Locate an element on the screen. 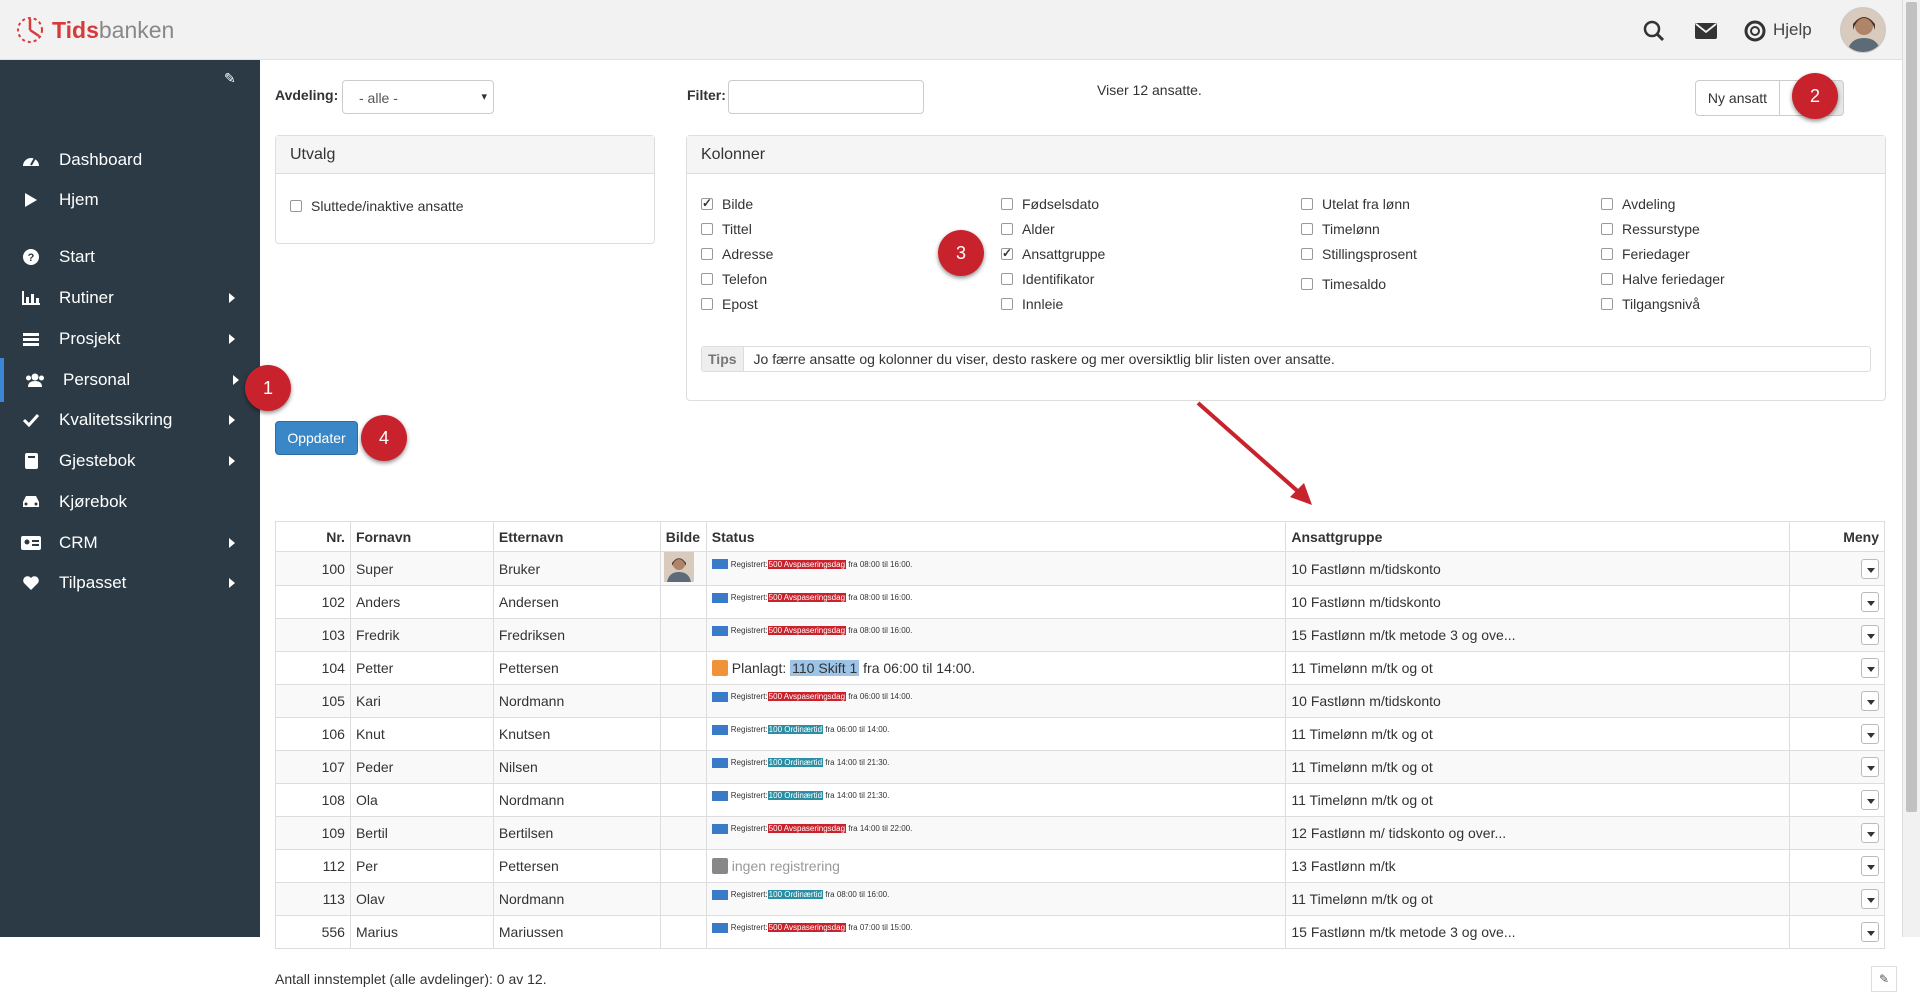 The width and height of the screenshot is (1920, 992). column-option-avdeling: Avdeling is located at coordinates (1638, 204).